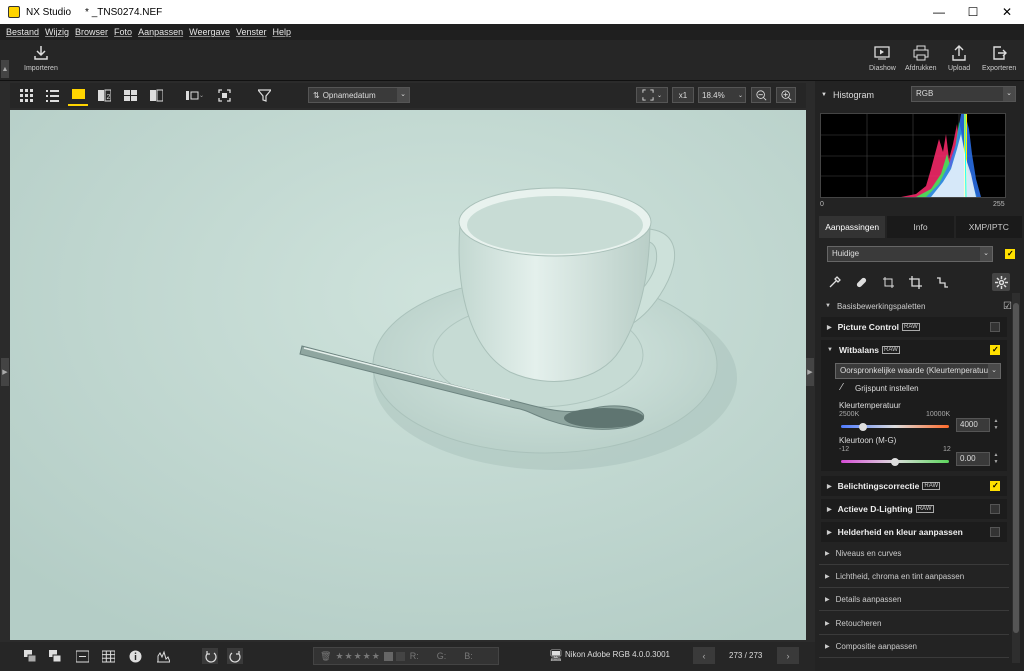  I want to click on preset-checkbox, so click(1010, 254).